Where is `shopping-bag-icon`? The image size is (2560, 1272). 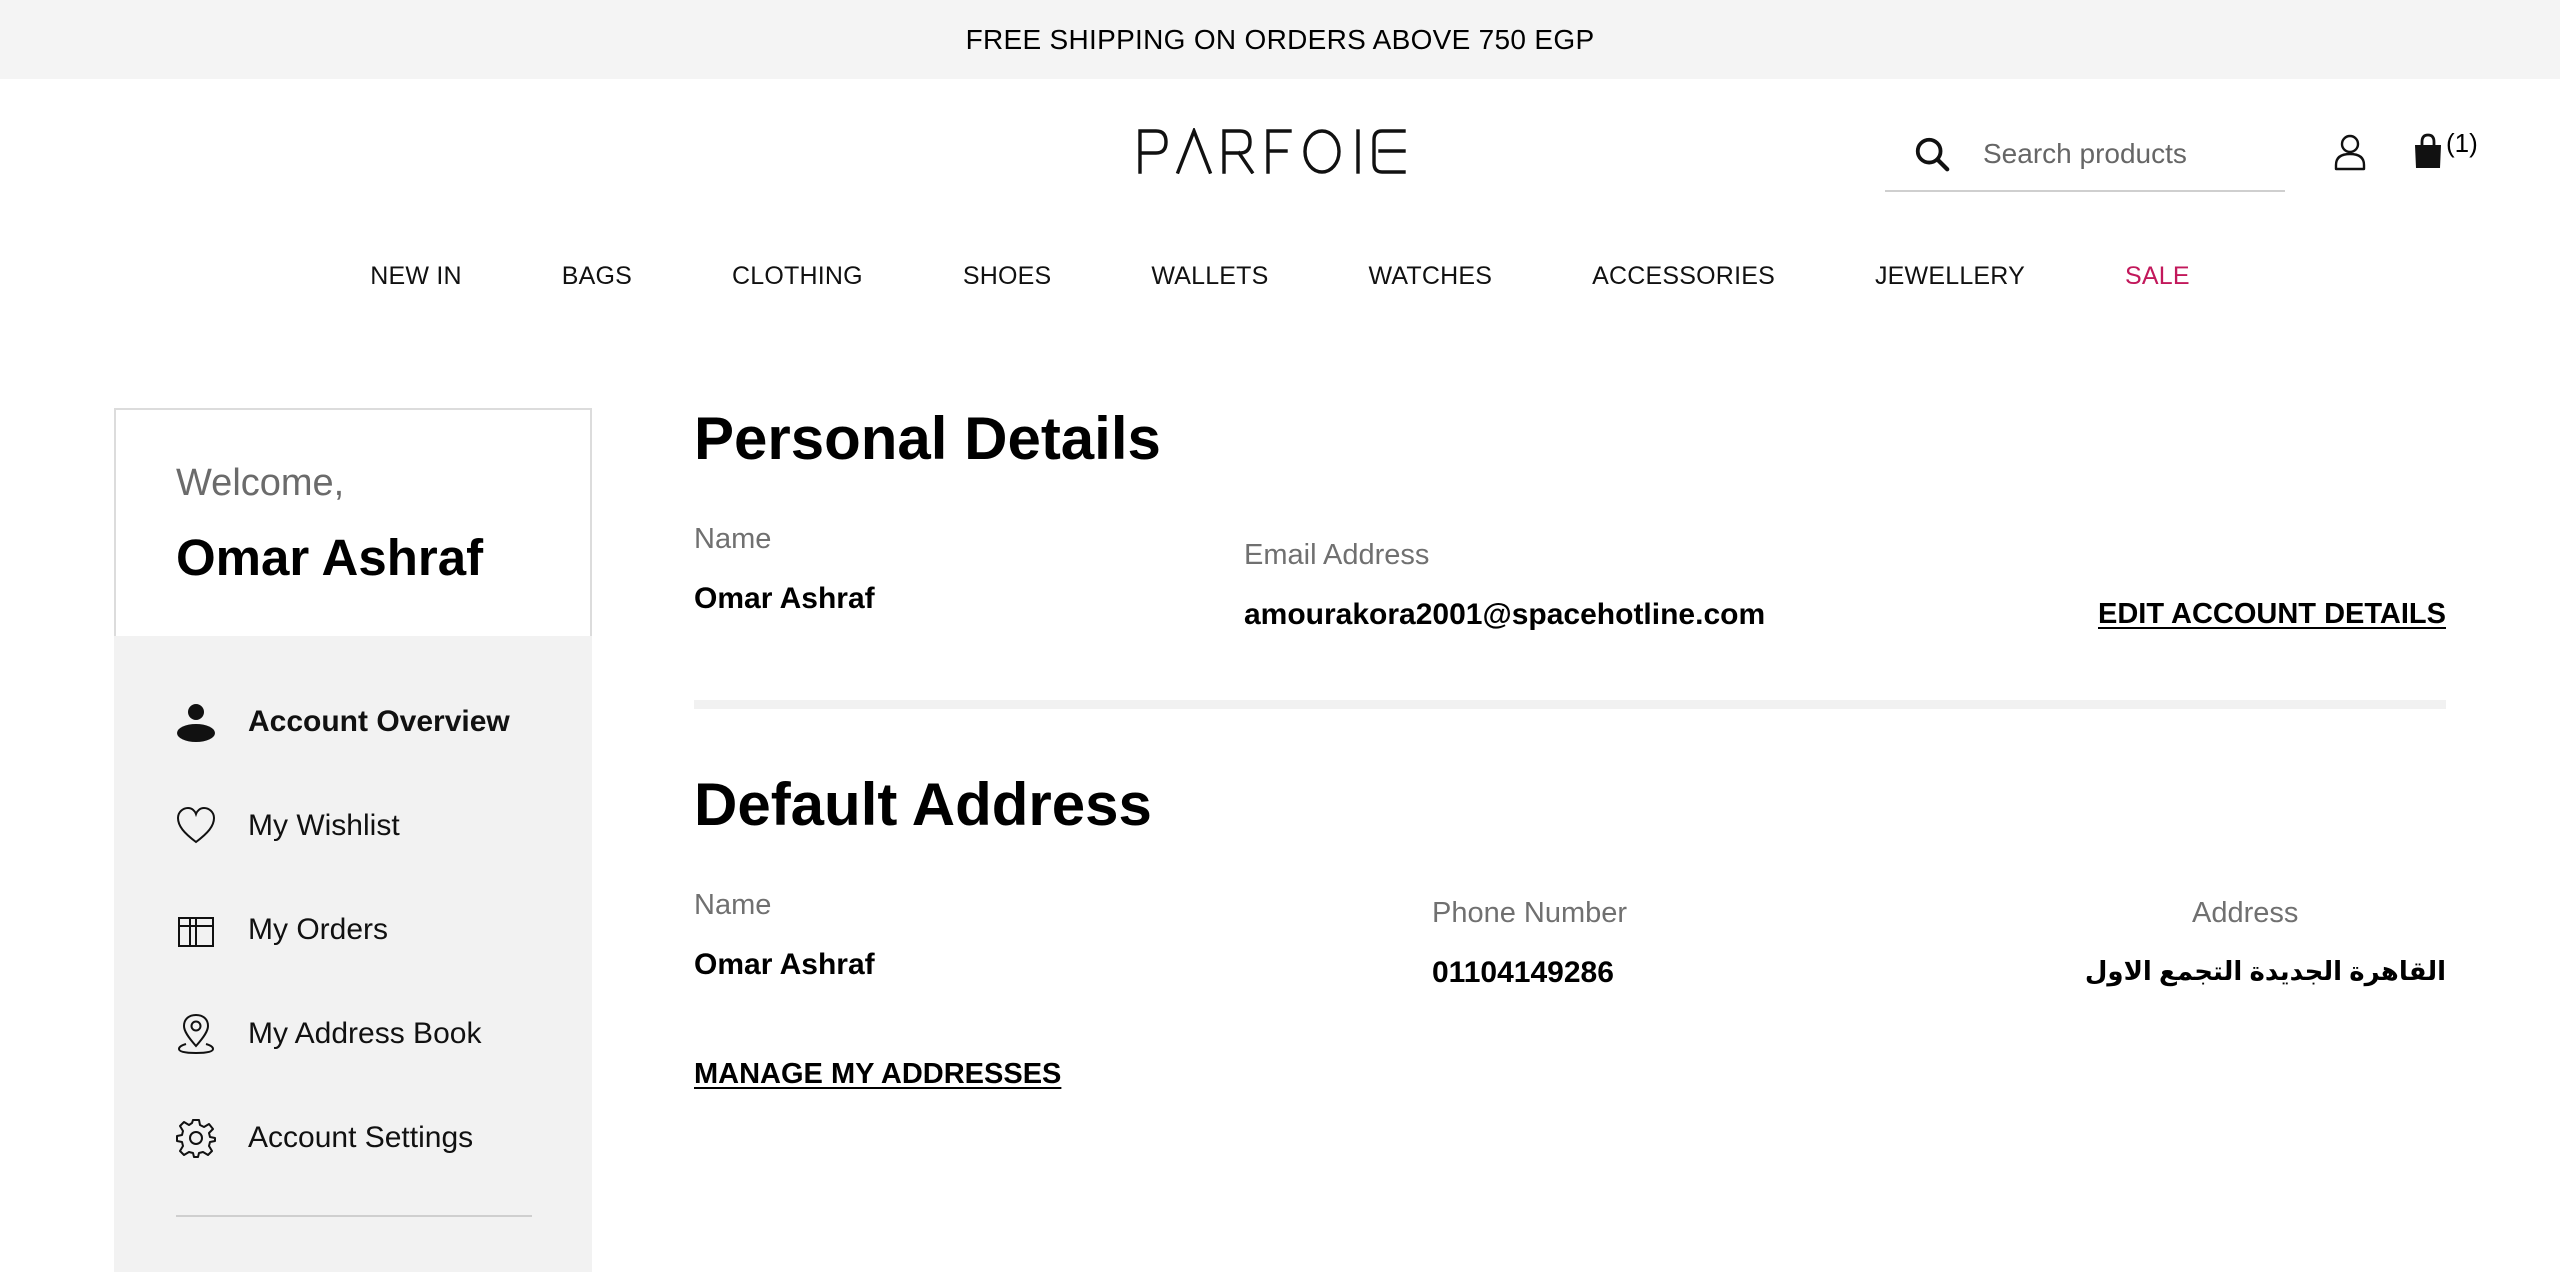
shopping-bag-icon is located at coordinates (2428, 150).